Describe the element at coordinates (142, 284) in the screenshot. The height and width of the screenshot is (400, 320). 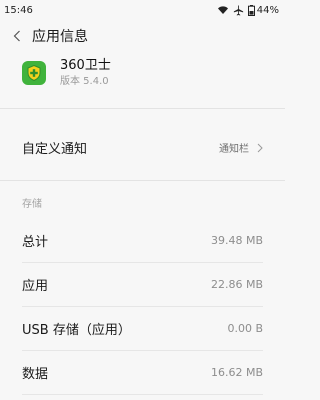
I see `storage-row-app: 应用 22.86 MB` at that location.